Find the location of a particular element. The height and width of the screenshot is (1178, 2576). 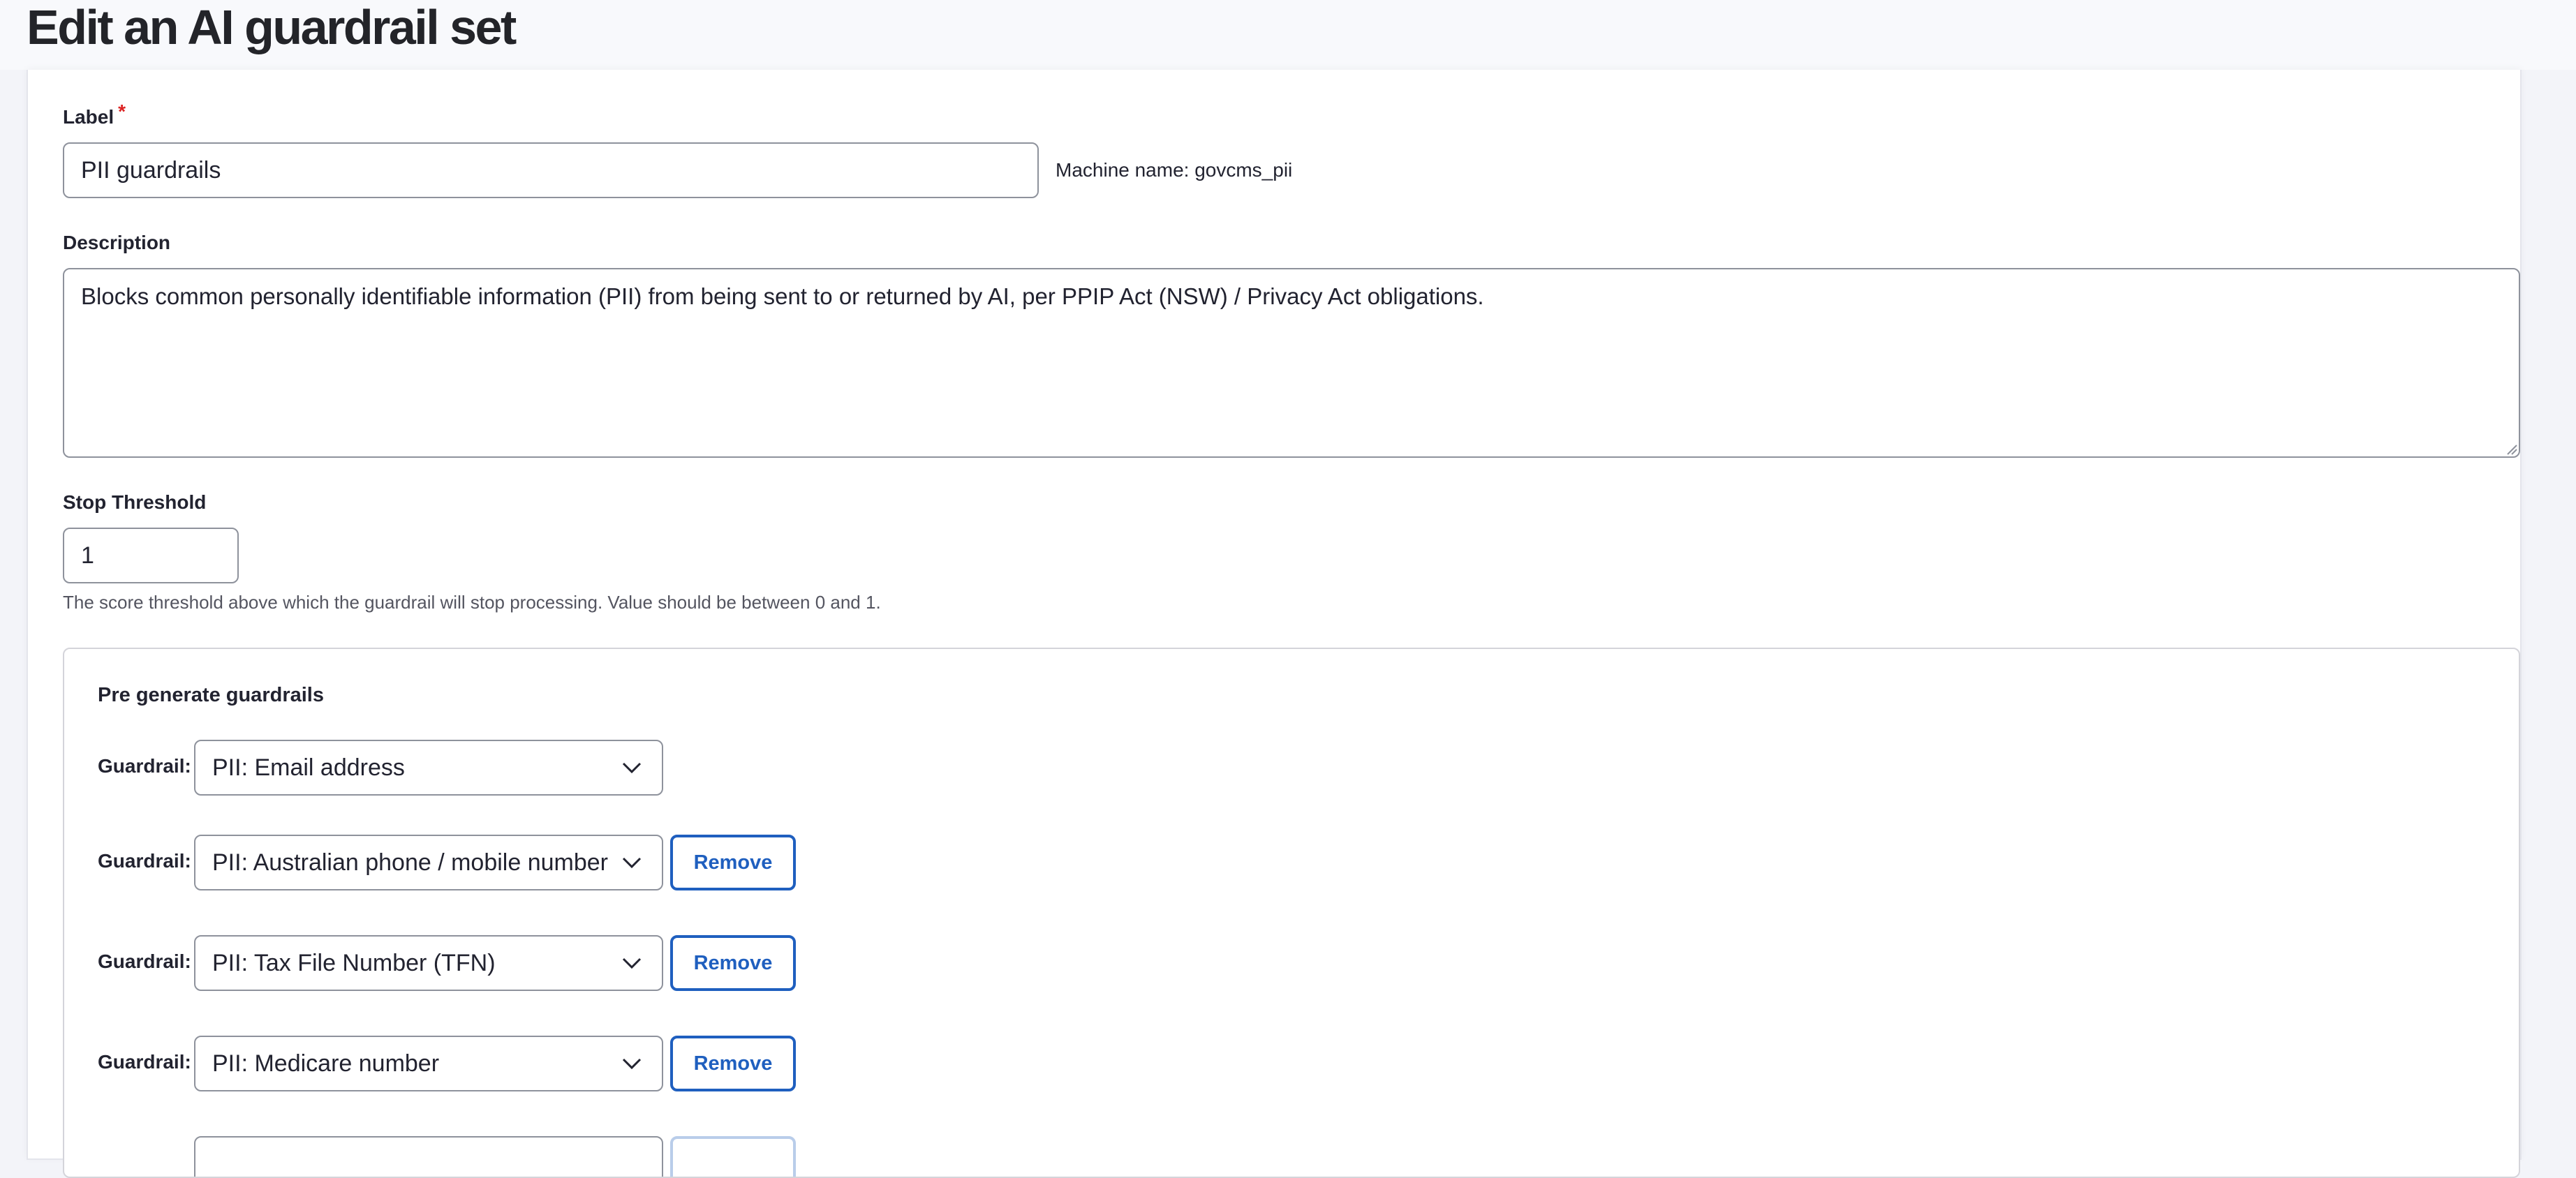

page-header: Edit an AI guardrail set is located at coordinates (1288, 35).